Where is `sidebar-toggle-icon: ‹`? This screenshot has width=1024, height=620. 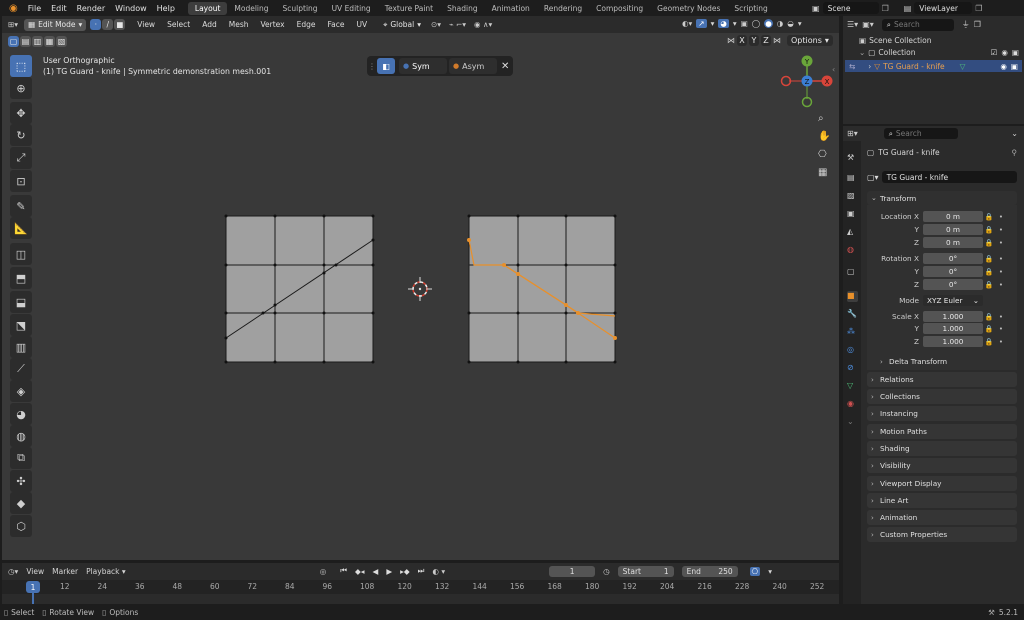 sidebar-toggle-icon: ‹ is located at coordinates (833, 69).